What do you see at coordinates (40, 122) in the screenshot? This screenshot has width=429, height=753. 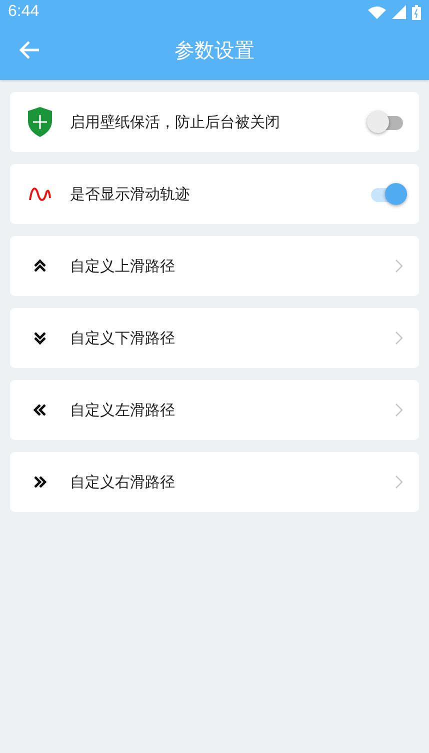 I see `shield-icon` at bounding box center [40, 122].